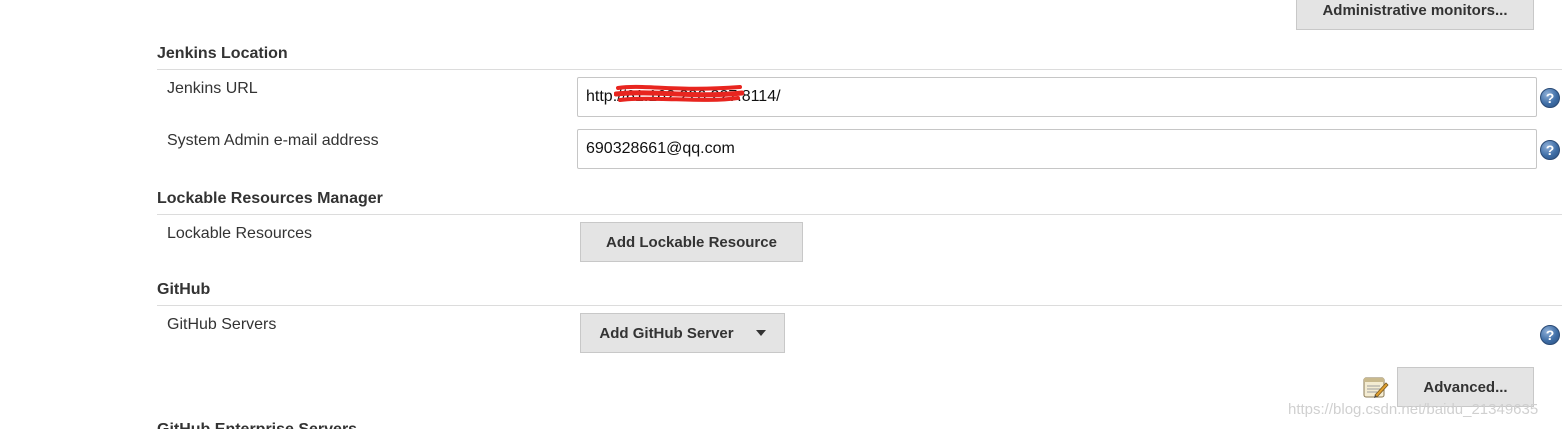 This screenshot has height=429, width=1562. What do you see at coordinates (1413, 409) in the screenshot?
I see `watermark-text: https://blog.csdn.net/baidu_21349635` at bounding box center [1413, 409].